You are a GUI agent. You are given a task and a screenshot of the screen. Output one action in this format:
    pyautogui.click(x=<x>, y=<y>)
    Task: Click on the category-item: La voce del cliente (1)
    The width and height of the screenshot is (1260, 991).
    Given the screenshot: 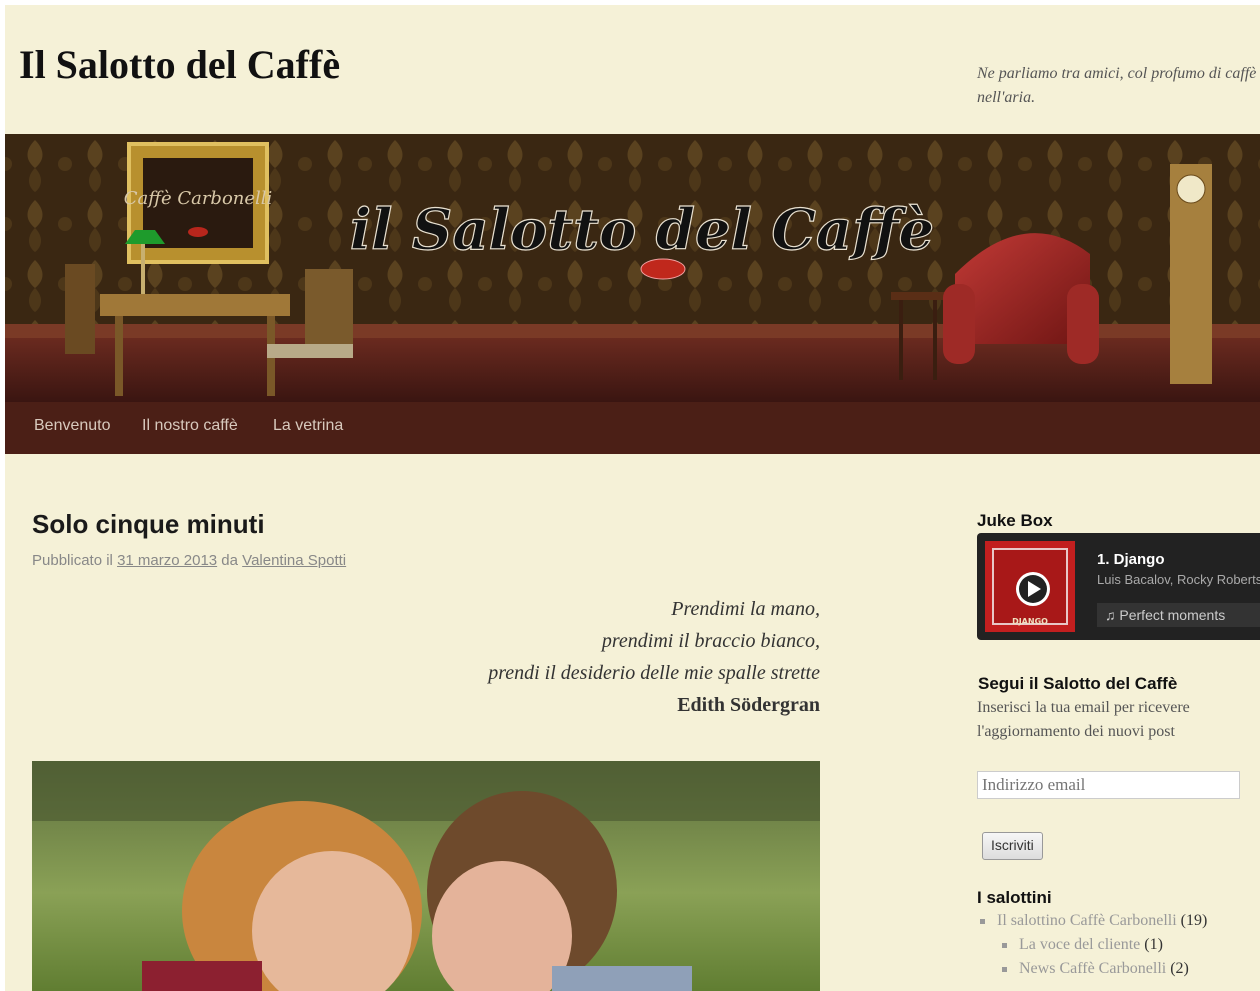 What is the action you would take?
    pyautogui.click(x=1092, y=945)
    